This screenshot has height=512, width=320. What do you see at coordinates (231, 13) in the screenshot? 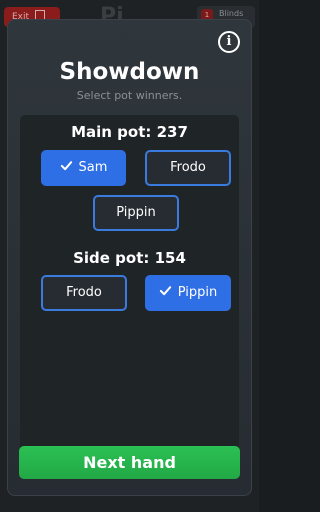
I see `blinds-label: Blinds` at bounding box center [231, 13].